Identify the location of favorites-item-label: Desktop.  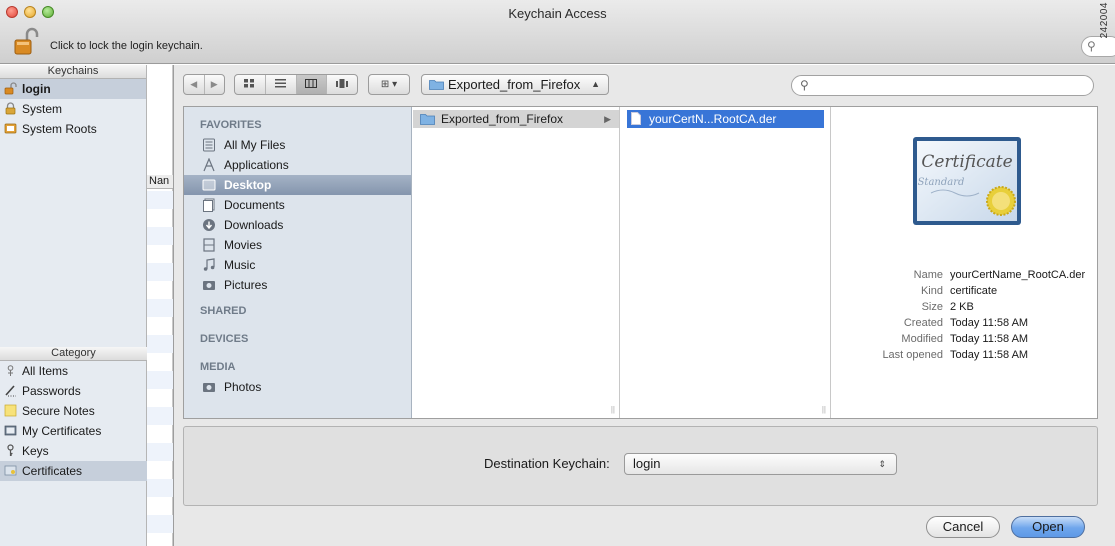
(248, 185).